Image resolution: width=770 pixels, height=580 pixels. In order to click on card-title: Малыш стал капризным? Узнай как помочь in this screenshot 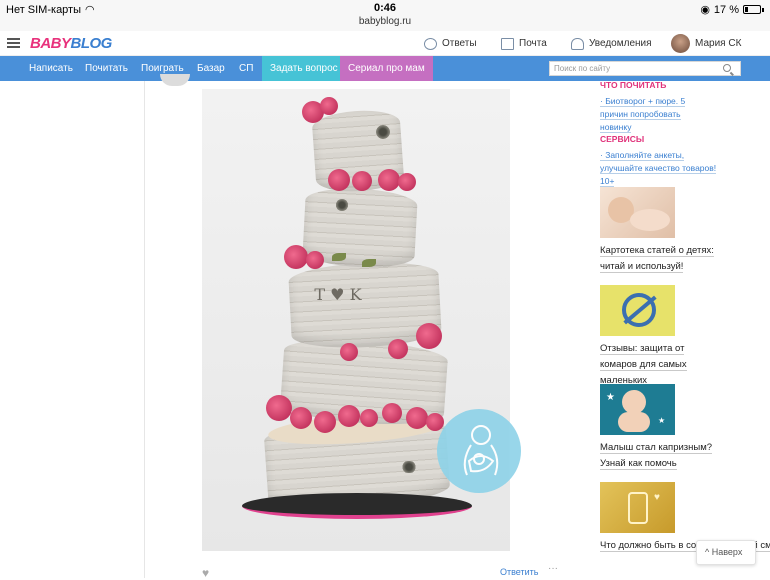, I will do `click(657, 456)`.